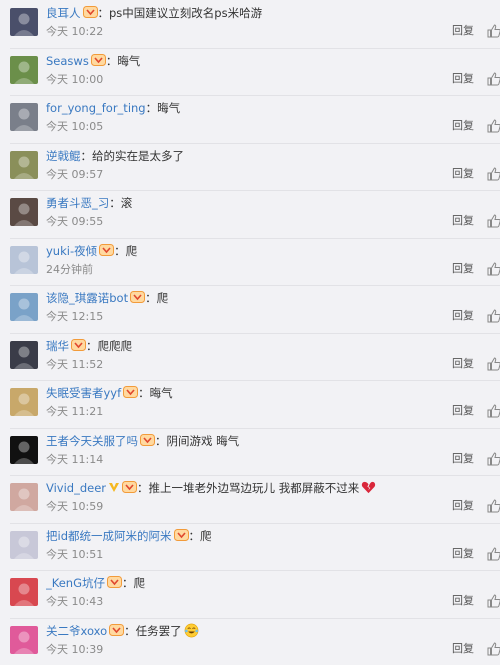  I want to click on username-link: 王者今天关服了吗, so click(92, 441).